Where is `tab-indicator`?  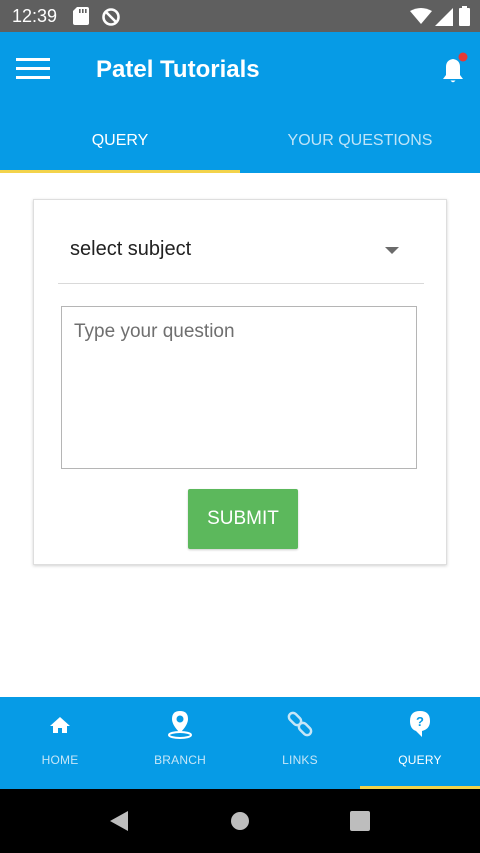 tab-indicator is located at coordinates (120, 171).